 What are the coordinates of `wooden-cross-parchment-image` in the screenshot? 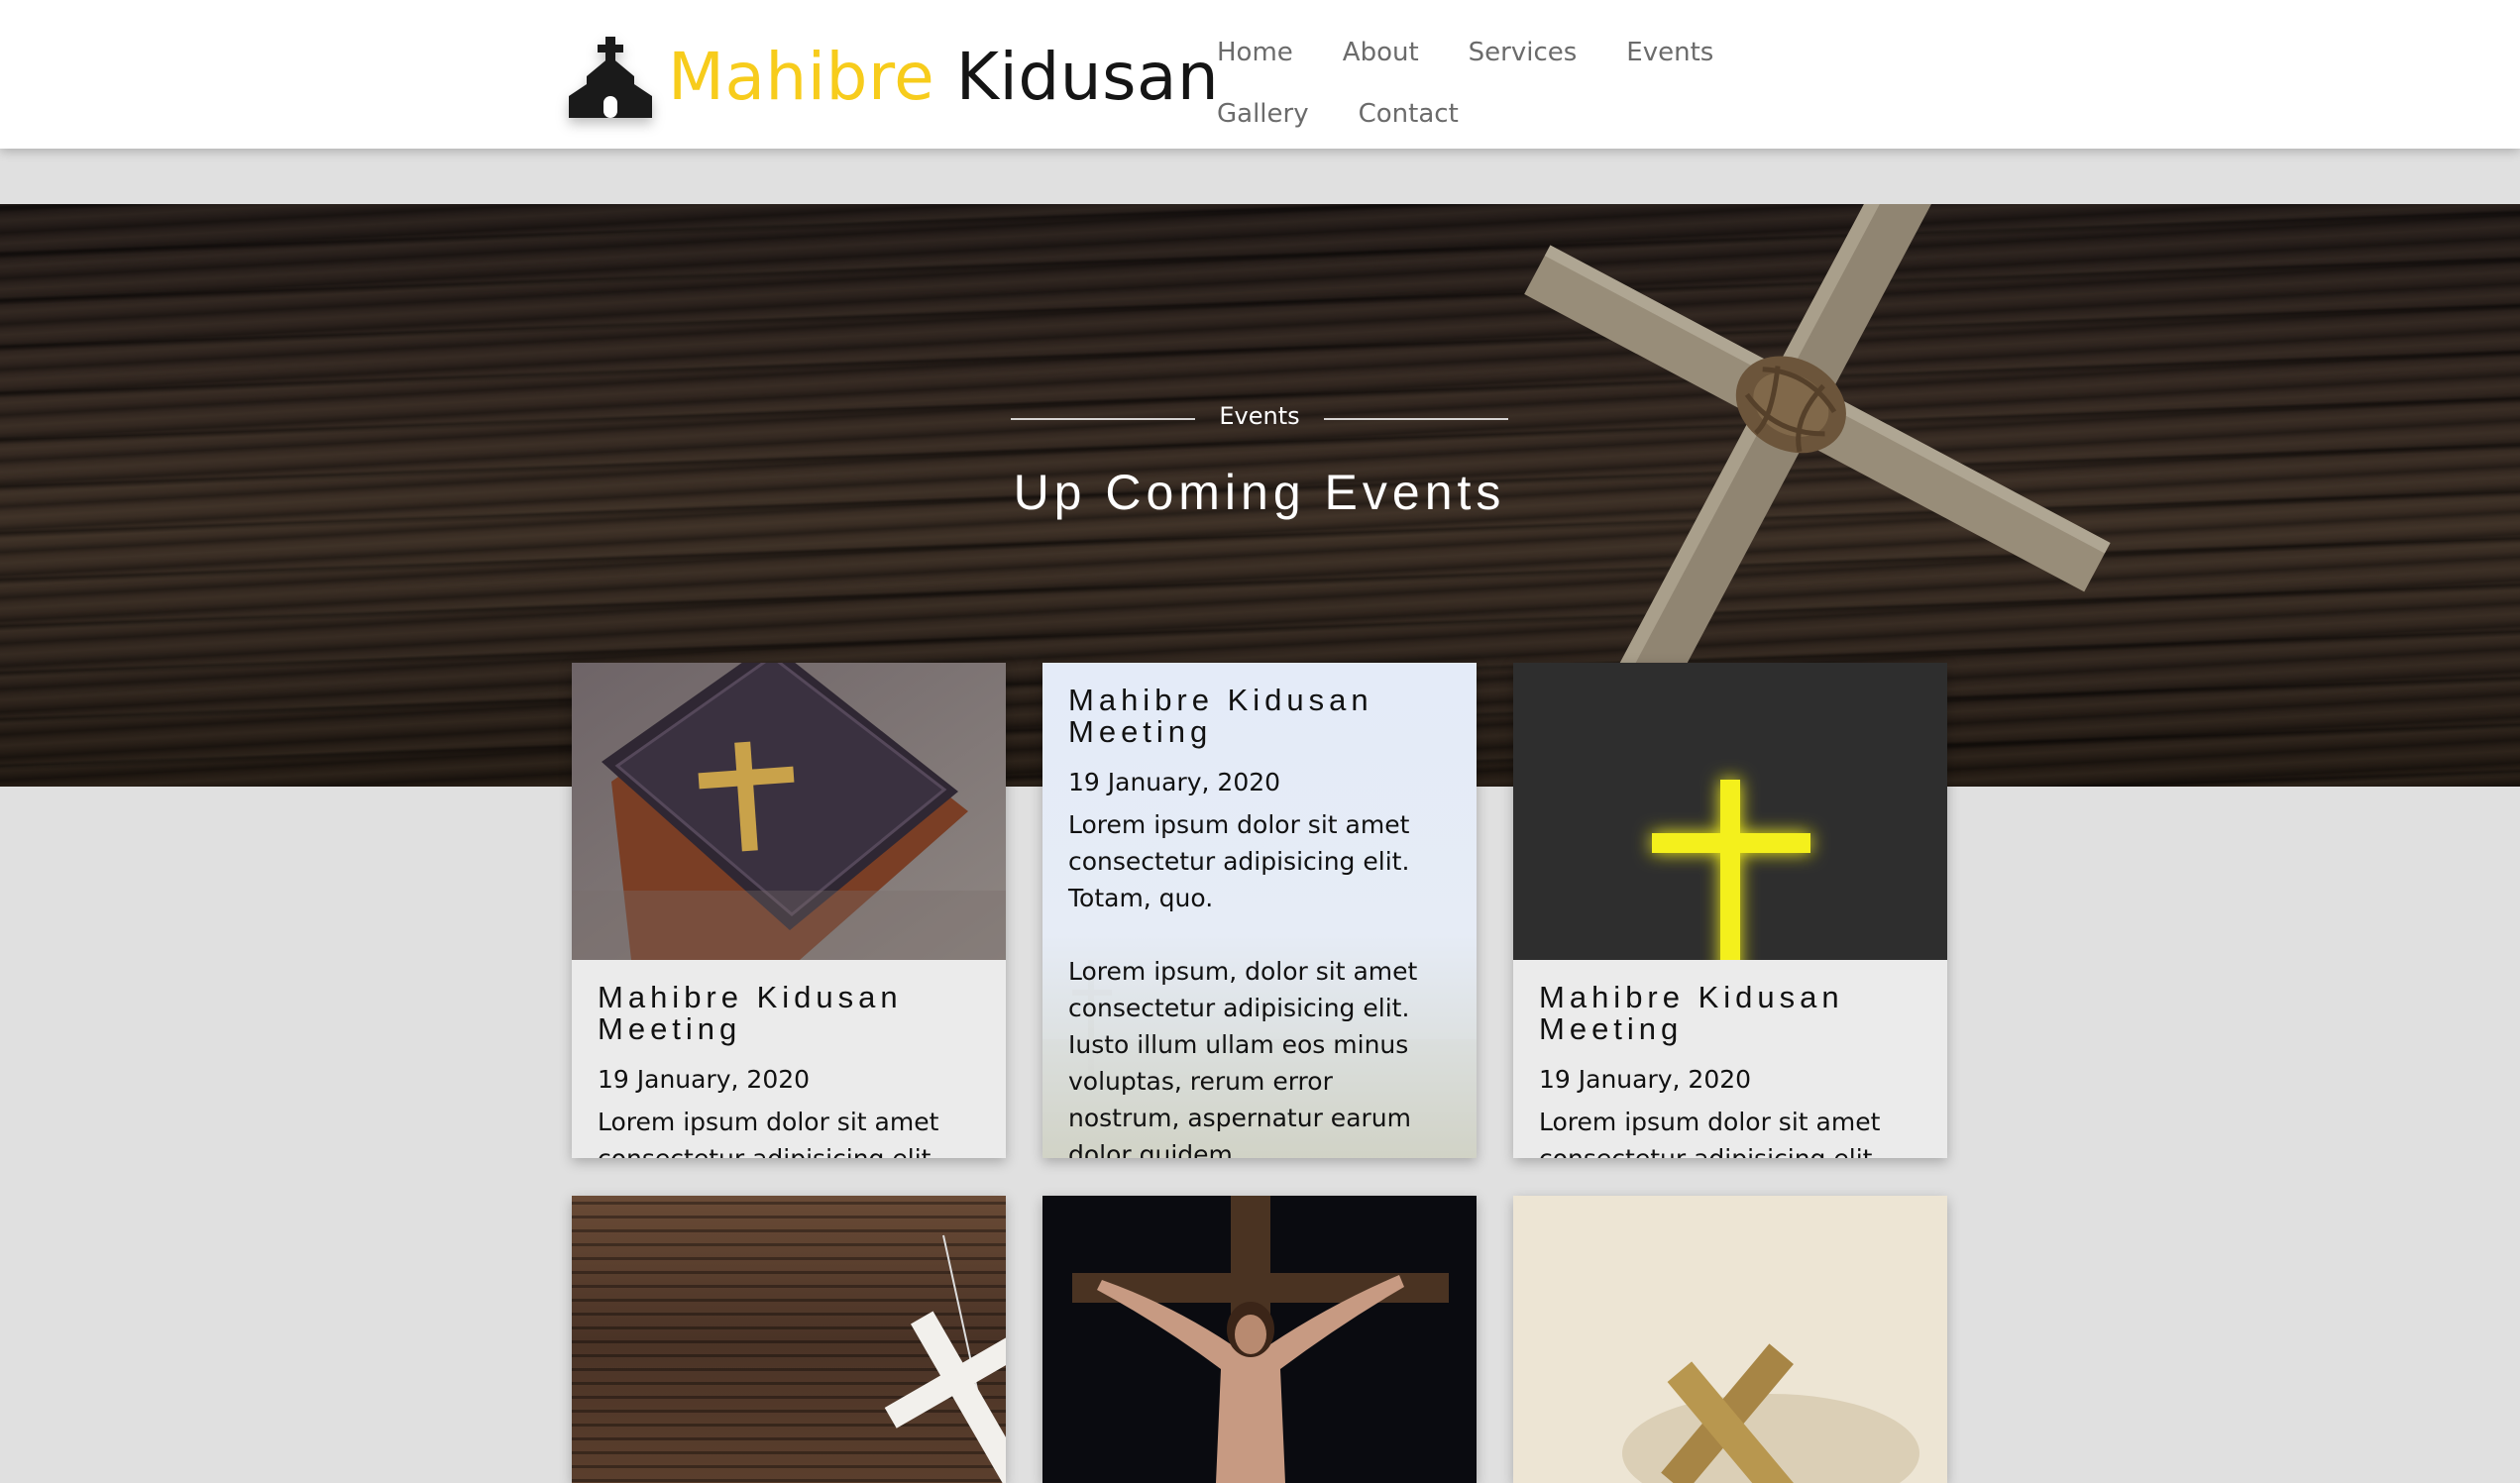 It's located at (1730, 1339).